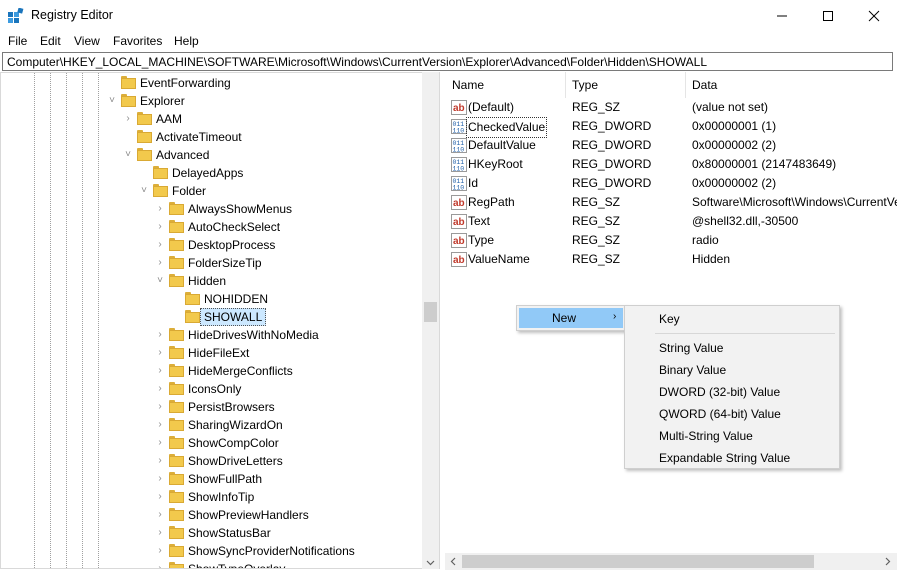  What do you see at coordinates (671, 259) in the screenshot?
I see `value-row: ab ValueName REG_SZ Hidden` at bounding box center [671, 259].